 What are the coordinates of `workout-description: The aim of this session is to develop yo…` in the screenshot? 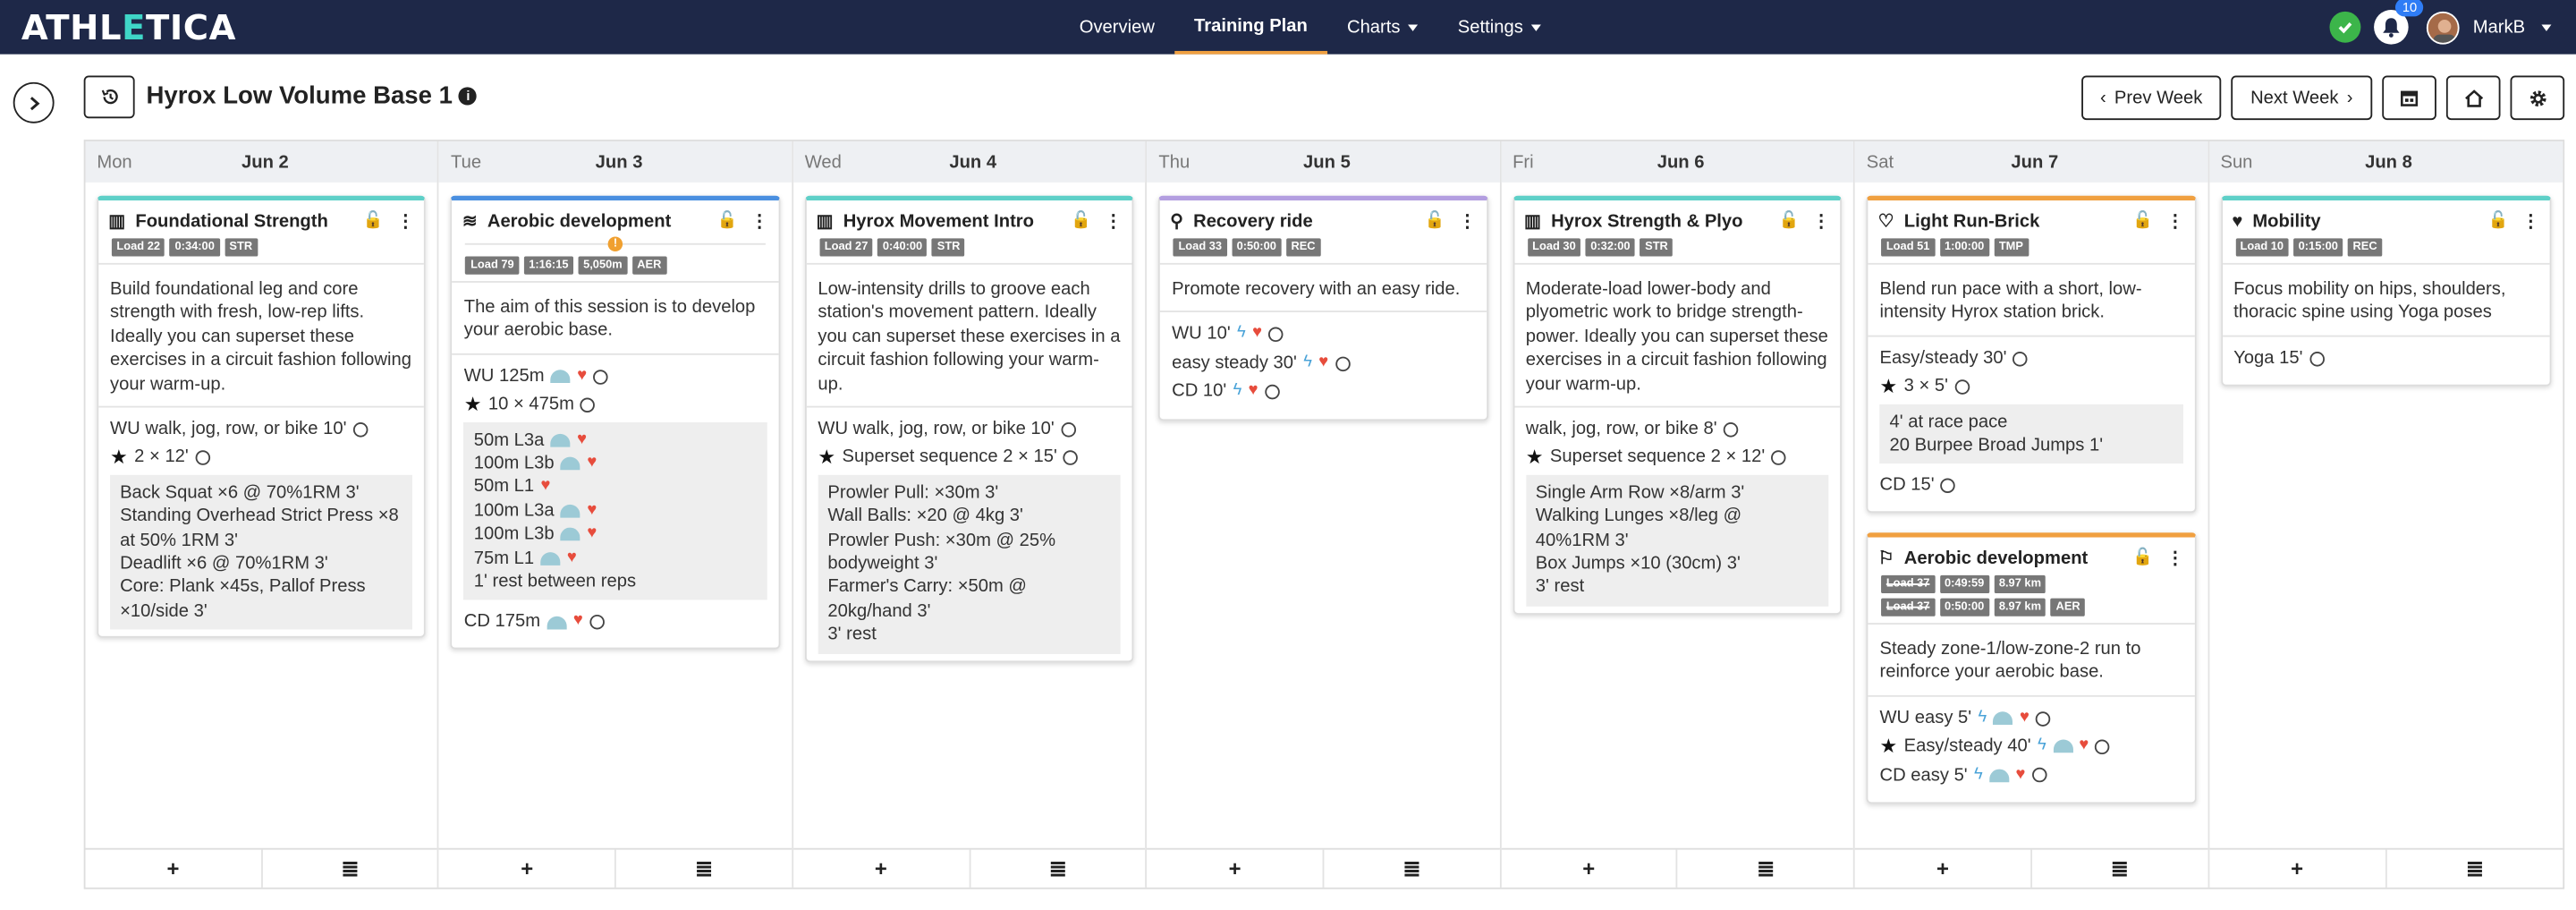 It's located at (615, 319).